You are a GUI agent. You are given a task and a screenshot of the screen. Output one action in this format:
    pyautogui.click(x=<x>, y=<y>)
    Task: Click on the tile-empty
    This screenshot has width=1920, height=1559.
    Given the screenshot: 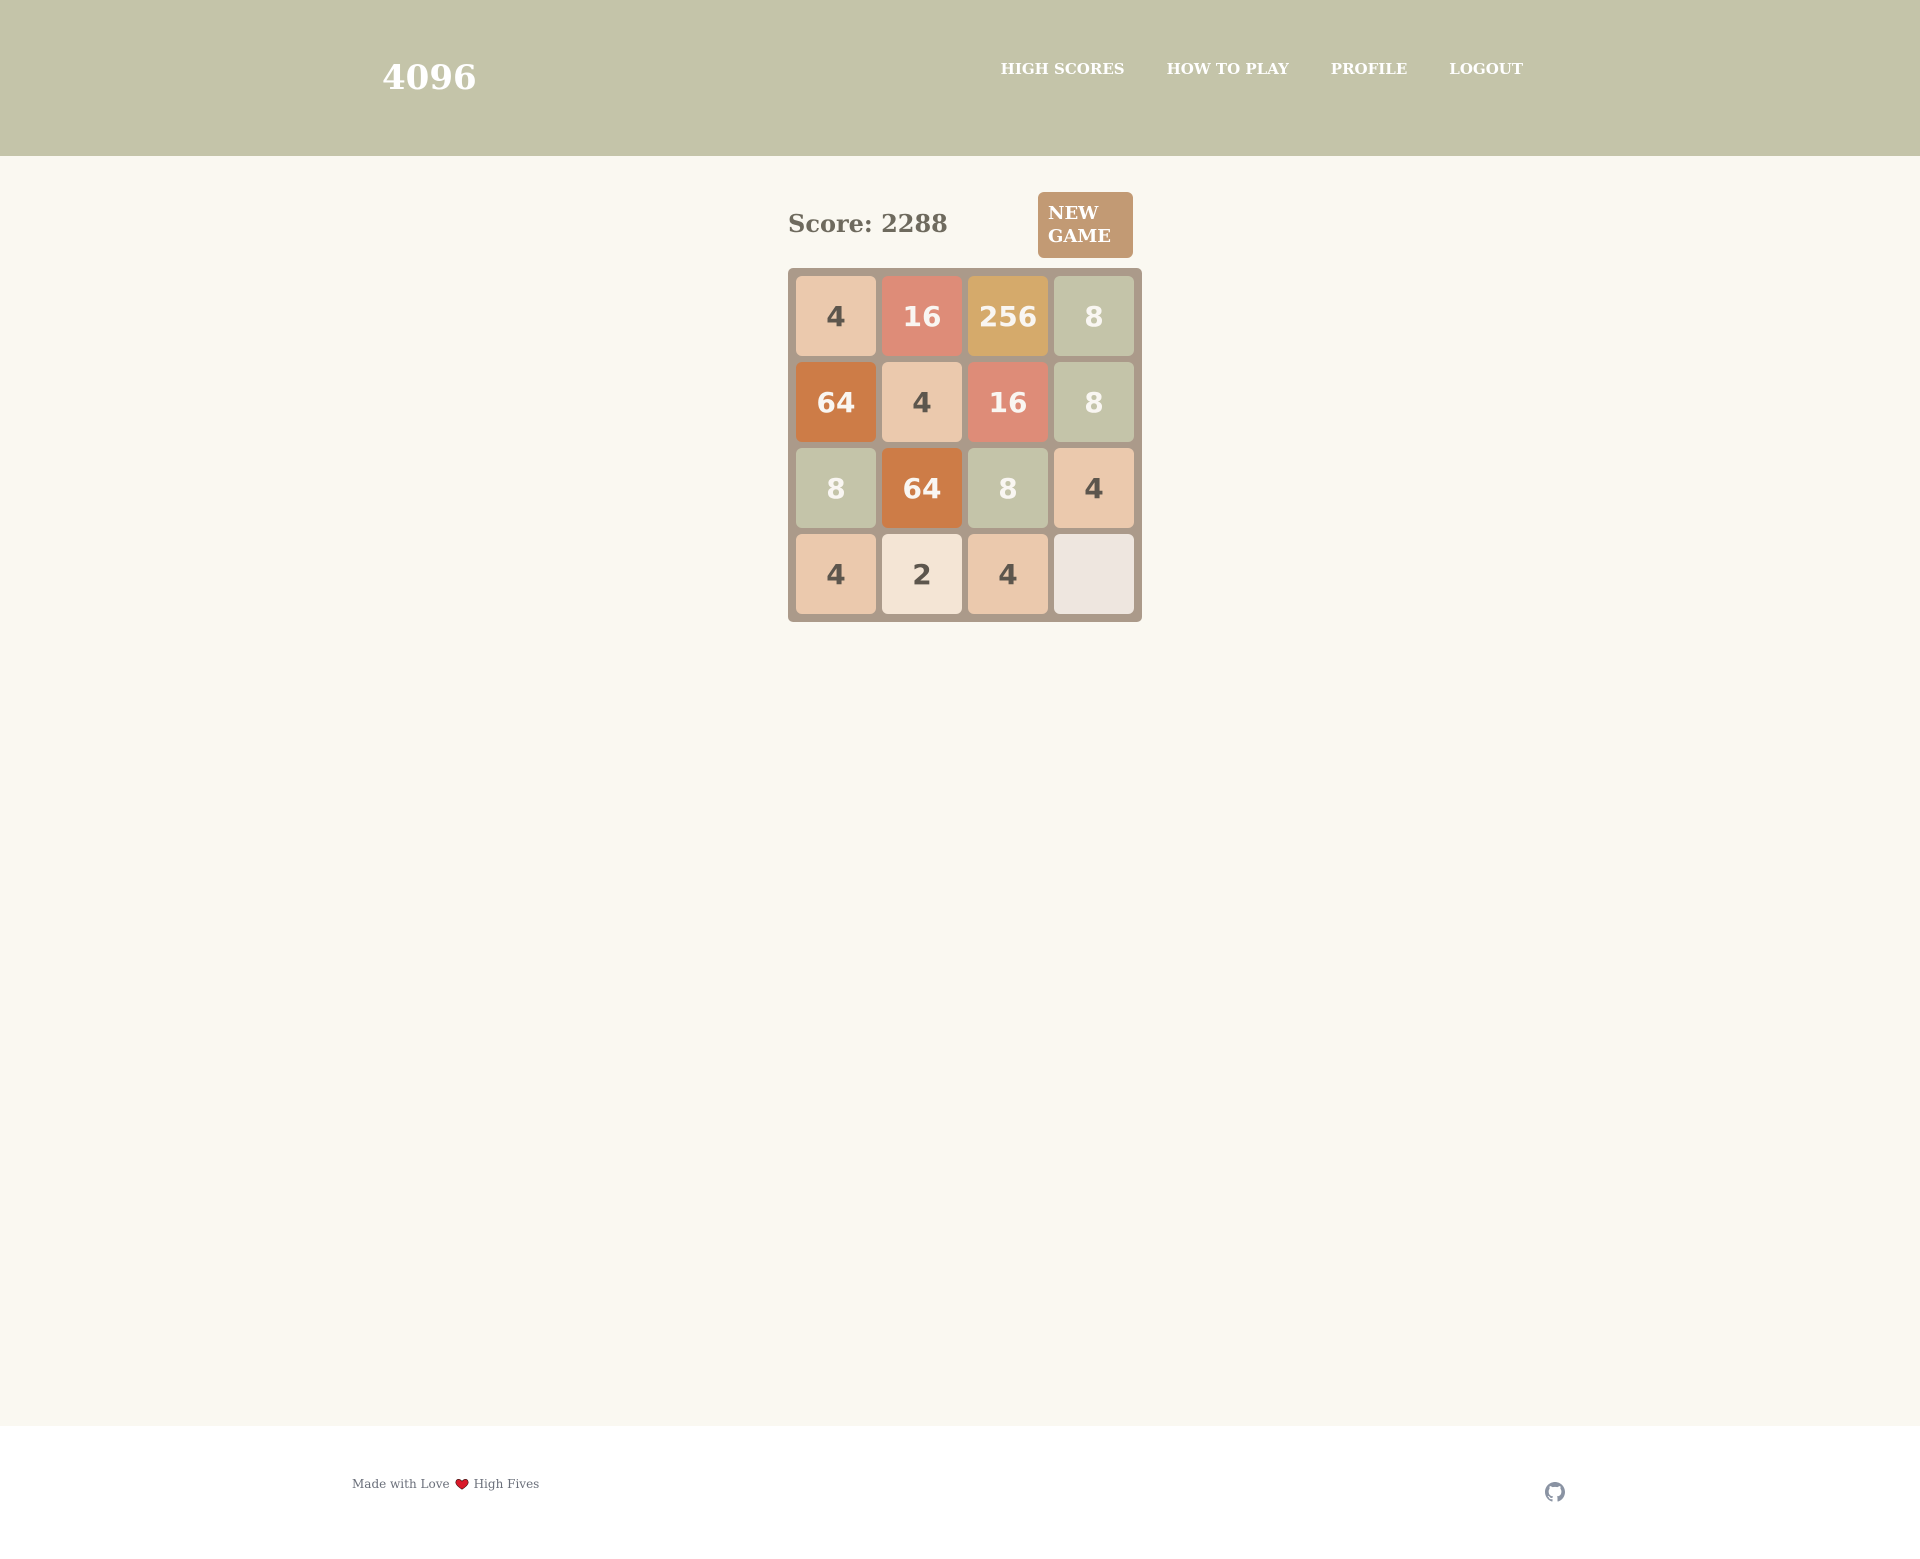 What is the action you would take?
    pyautogui.click(x=1094, y=574)
    